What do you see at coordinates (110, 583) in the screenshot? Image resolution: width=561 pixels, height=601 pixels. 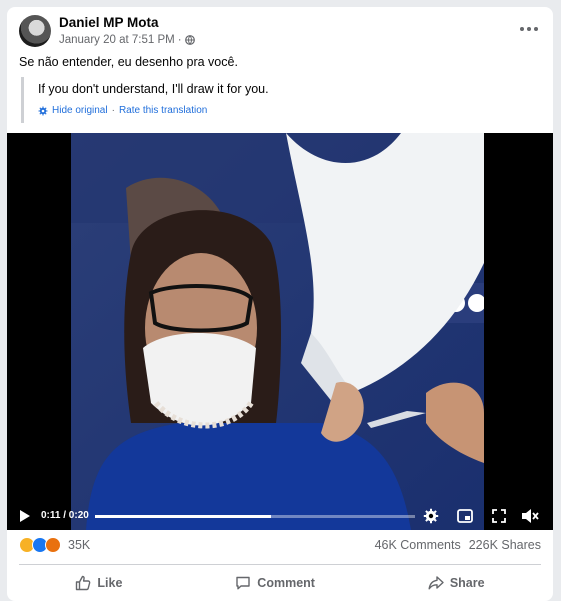 I see `like-label: Like` at bounding box center [110, 583].